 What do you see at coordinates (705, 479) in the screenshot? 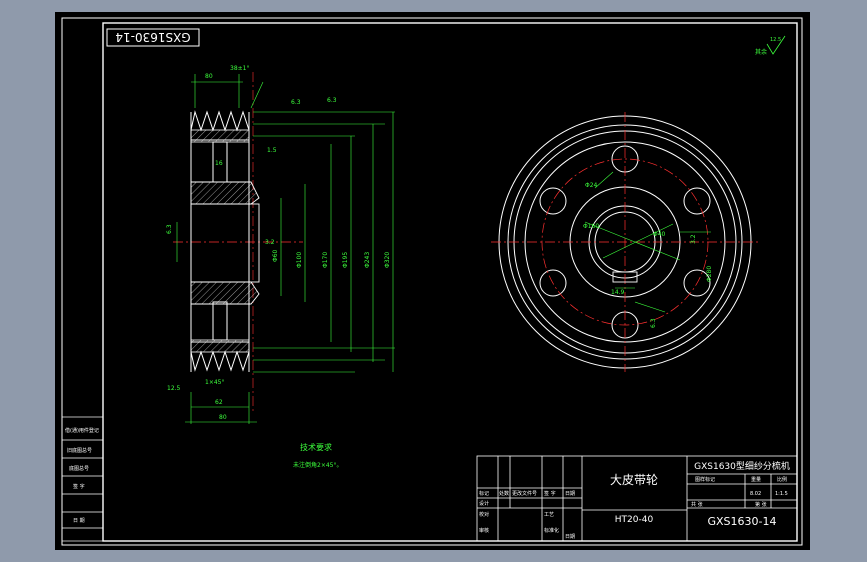
I see `svg-text: 图样标记` at bounding box center [705, 479].